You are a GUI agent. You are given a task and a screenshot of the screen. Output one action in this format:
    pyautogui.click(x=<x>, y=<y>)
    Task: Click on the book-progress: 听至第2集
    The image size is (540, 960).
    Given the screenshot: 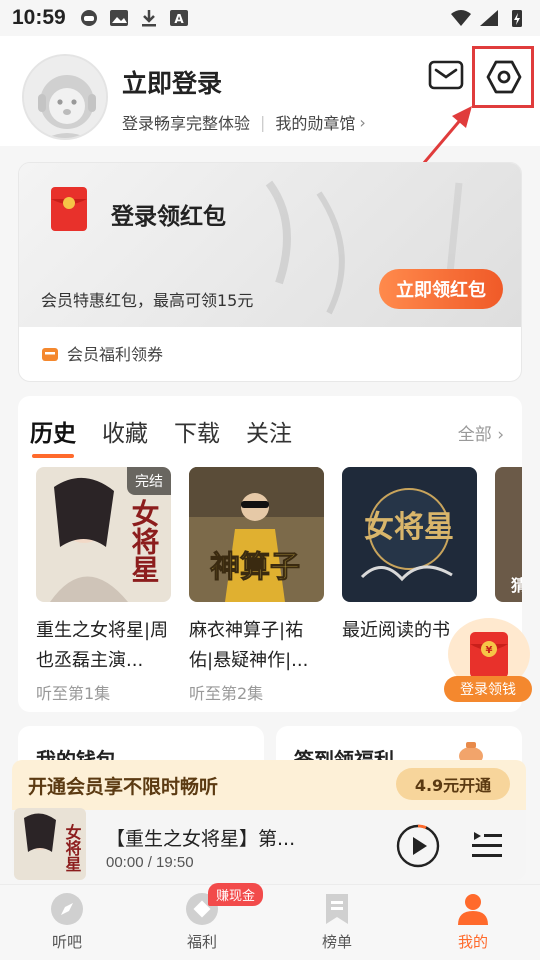 What is the action you would take?
    pyautogui.click(x=226, y=693)
    